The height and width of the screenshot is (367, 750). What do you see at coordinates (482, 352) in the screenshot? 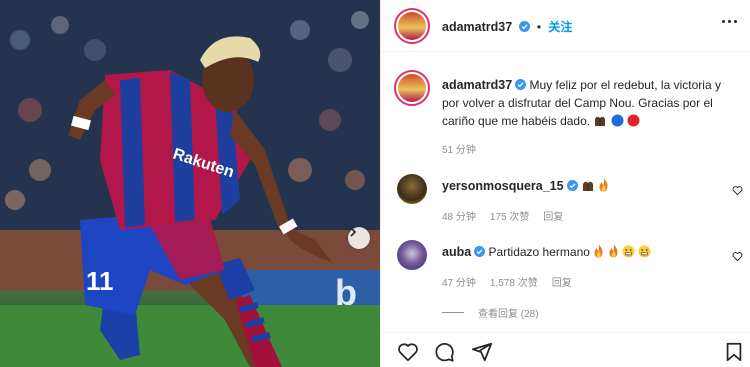
I see `share-icon` at bounding box center [482, 352].